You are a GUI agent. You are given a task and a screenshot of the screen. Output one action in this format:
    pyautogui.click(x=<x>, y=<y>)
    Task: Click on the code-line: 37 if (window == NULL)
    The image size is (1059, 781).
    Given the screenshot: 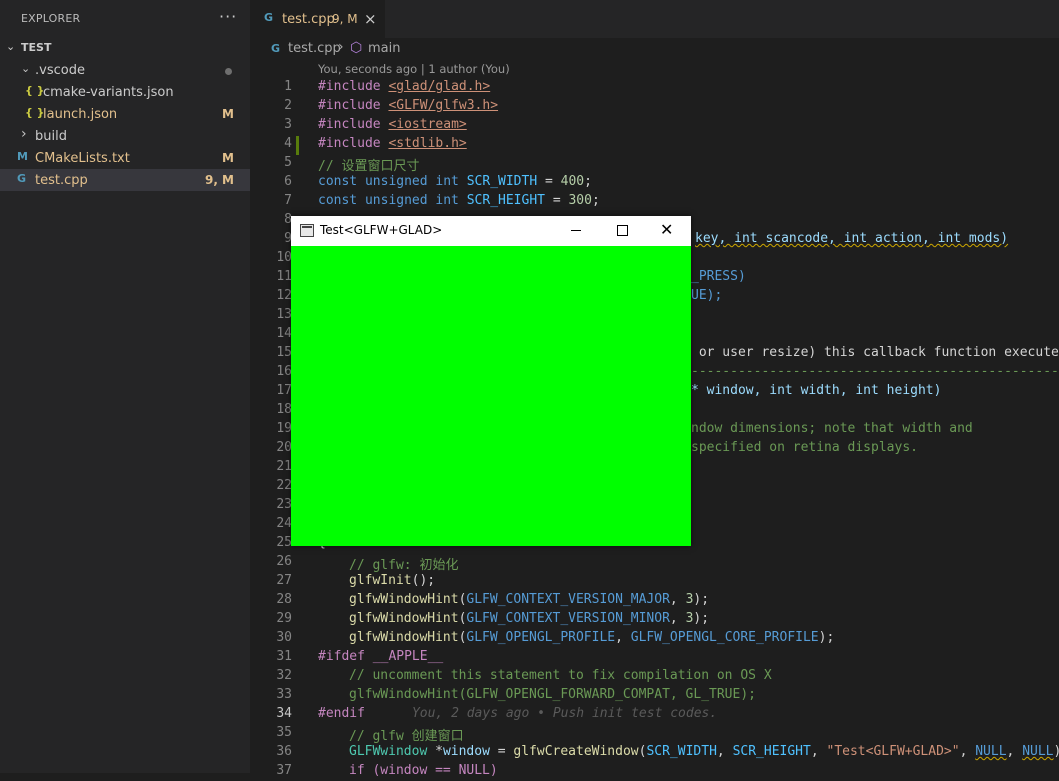 What is the action you would take?
    pyautogui.click(x=387, y=770)
    